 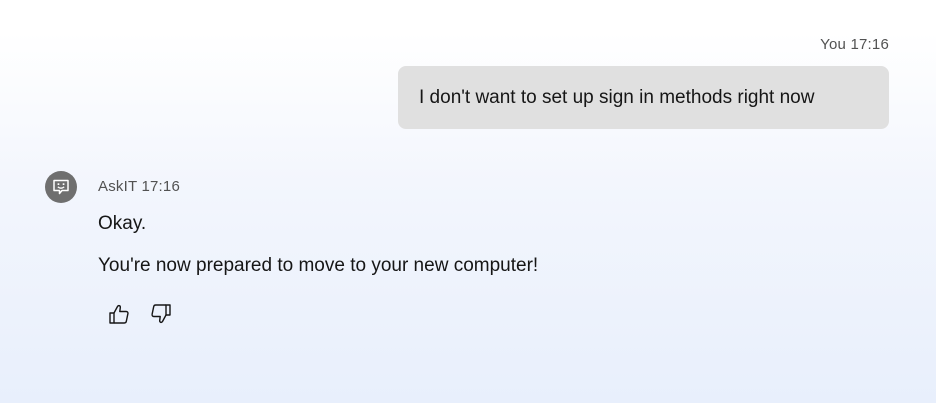 What do you see at coordinates (160, 186) in the screenshot?
I see `bot-message-time: 17:16` at bounding box center [160, 186].